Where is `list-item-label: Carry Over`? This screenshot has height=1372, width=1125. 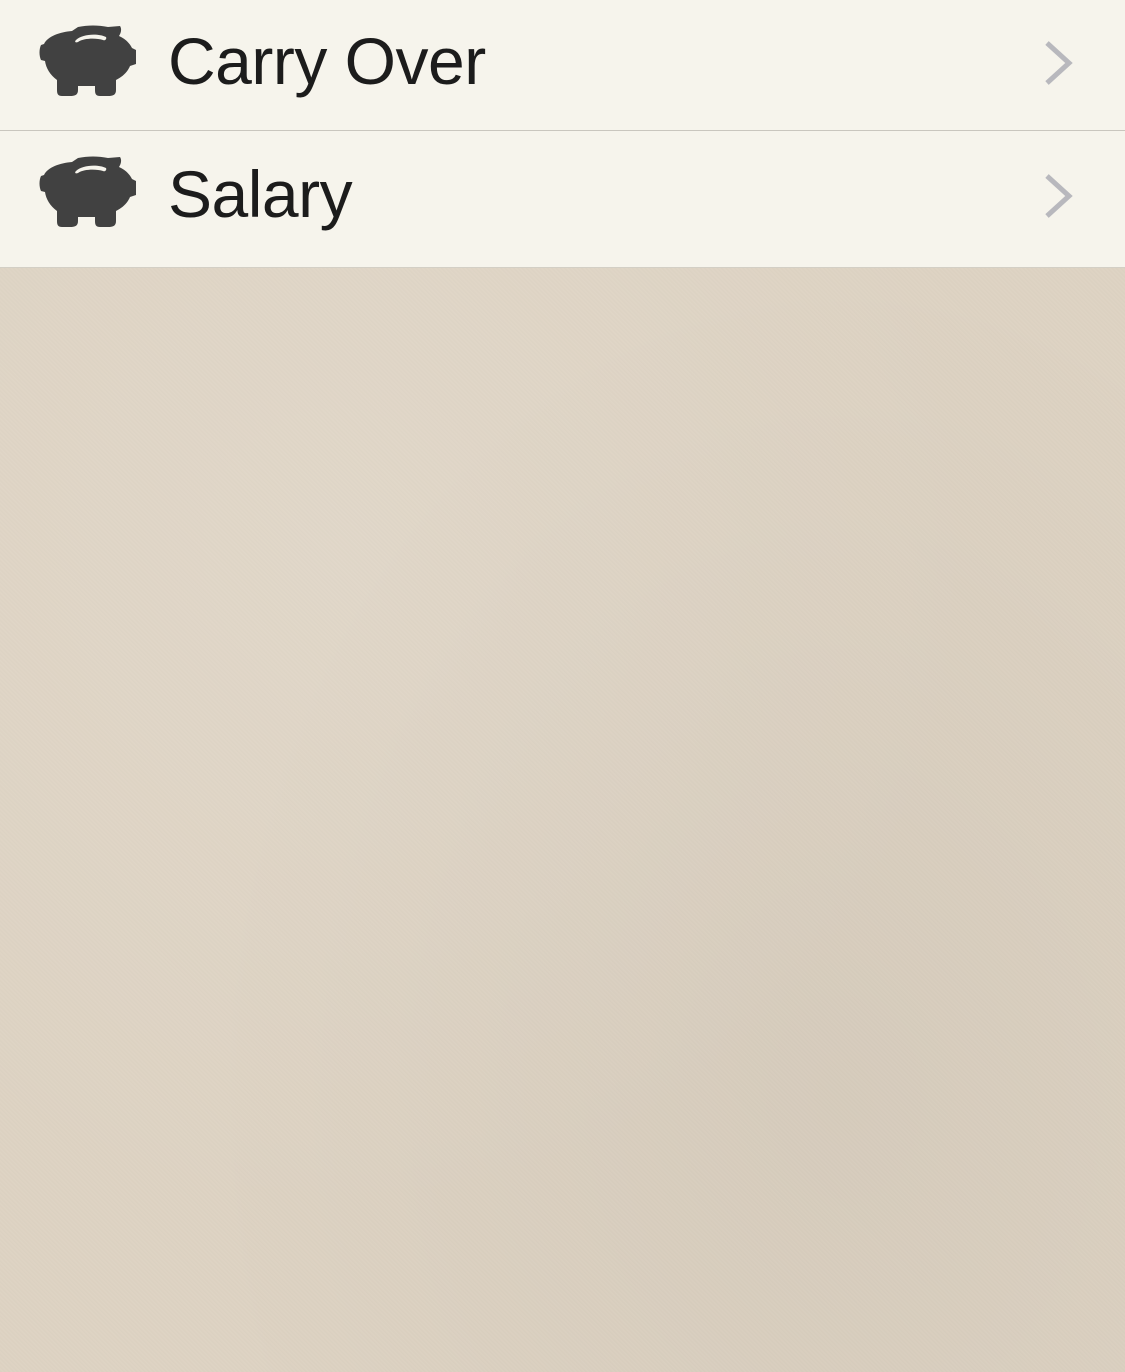 list-item-label: Carry Over is located at coordinates (327, 61).